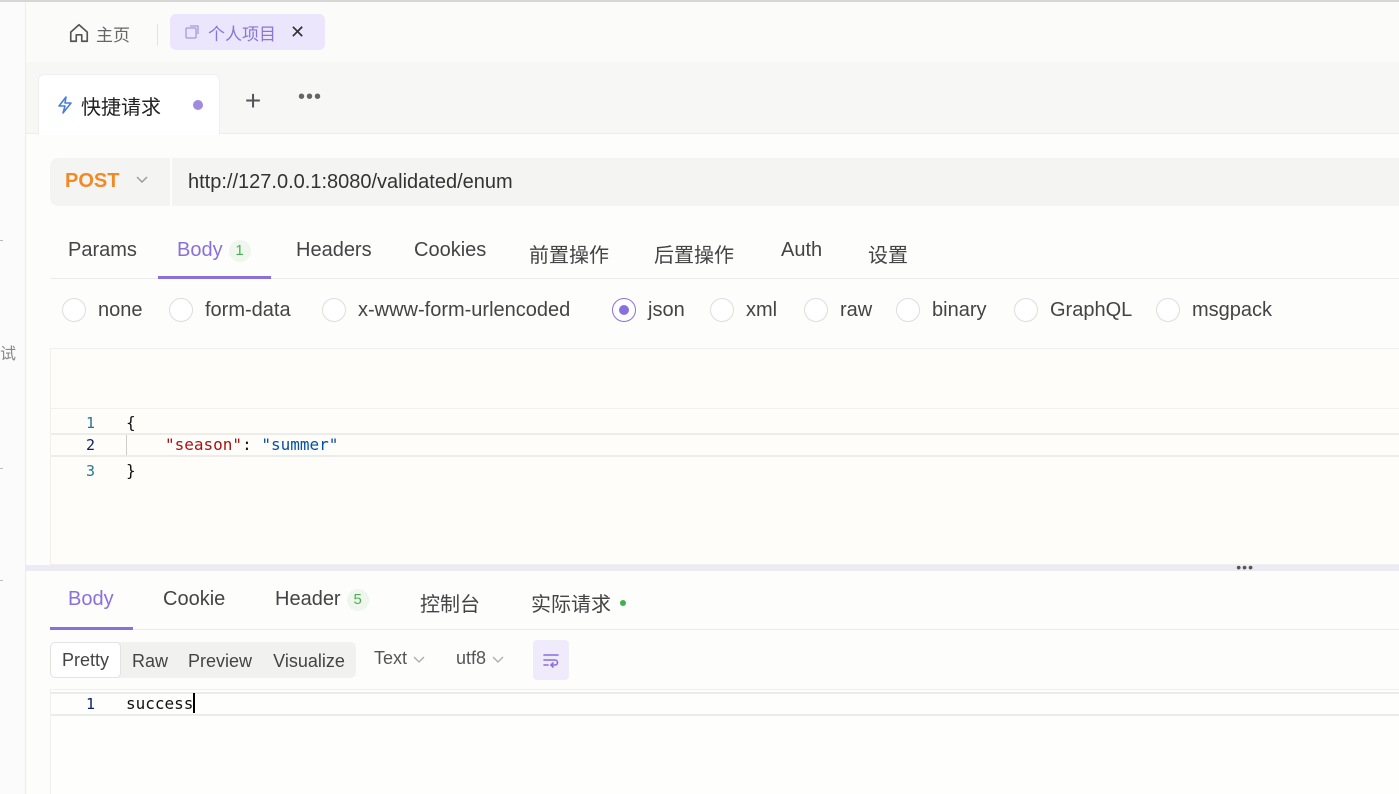 This screenshot has width=1399, height=794. Describe the element at coordinates (198, 105) in the screenshot. I see `unsaved-dot-indicator` at that location.